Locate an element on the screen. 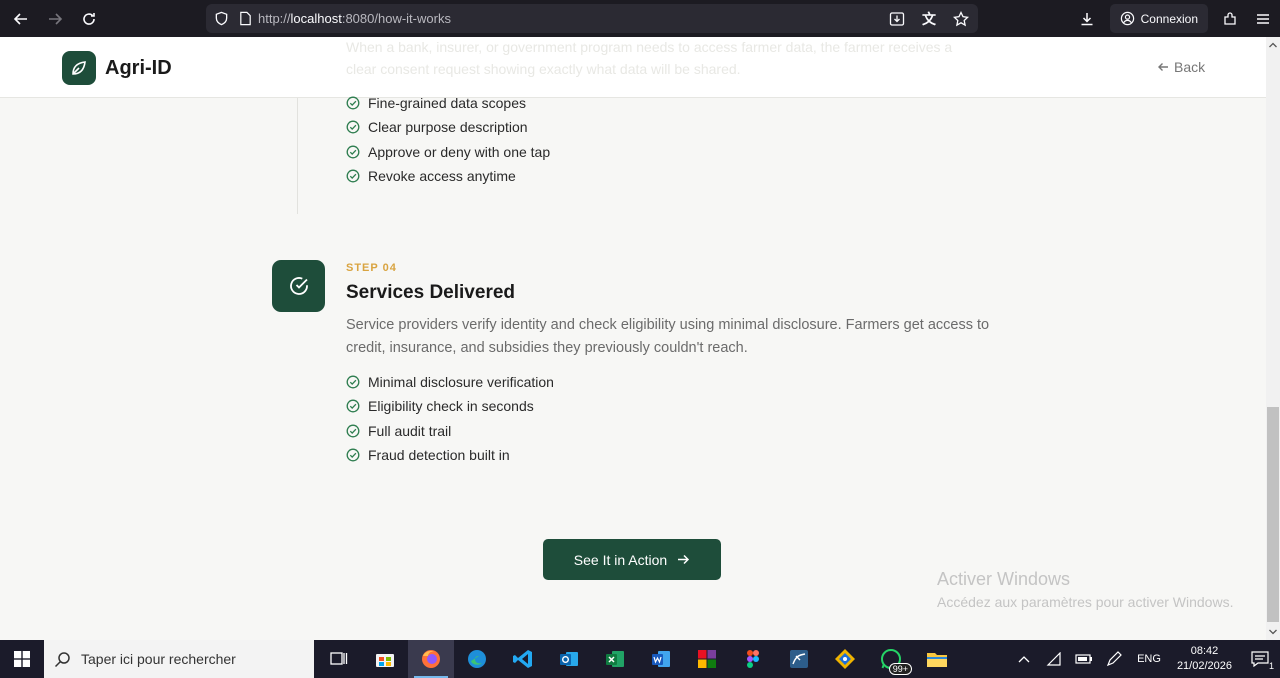 This screenshot has width=1280, height=678. language-indicator: ENG is located at coordinates (1149, 659).